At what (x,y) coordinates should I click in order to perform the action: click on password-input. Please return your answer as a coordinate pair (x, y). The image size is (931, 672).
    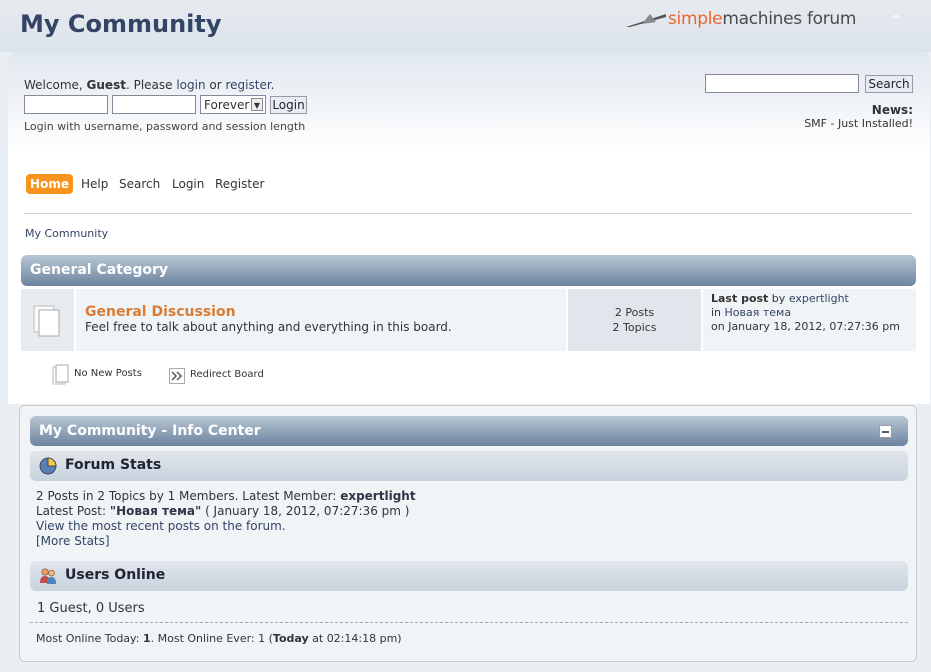
    Looking at the image, I should click on (154, 104).